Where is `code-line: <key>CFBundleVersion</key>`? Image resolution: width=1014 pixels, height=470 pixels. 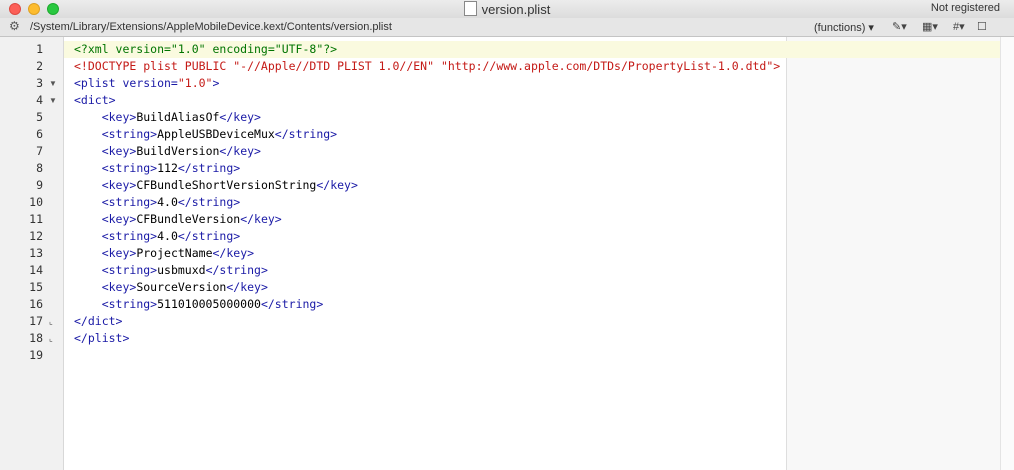
code-line: <key>CFBundleVersion</key> is located at coordinates (539, 219).